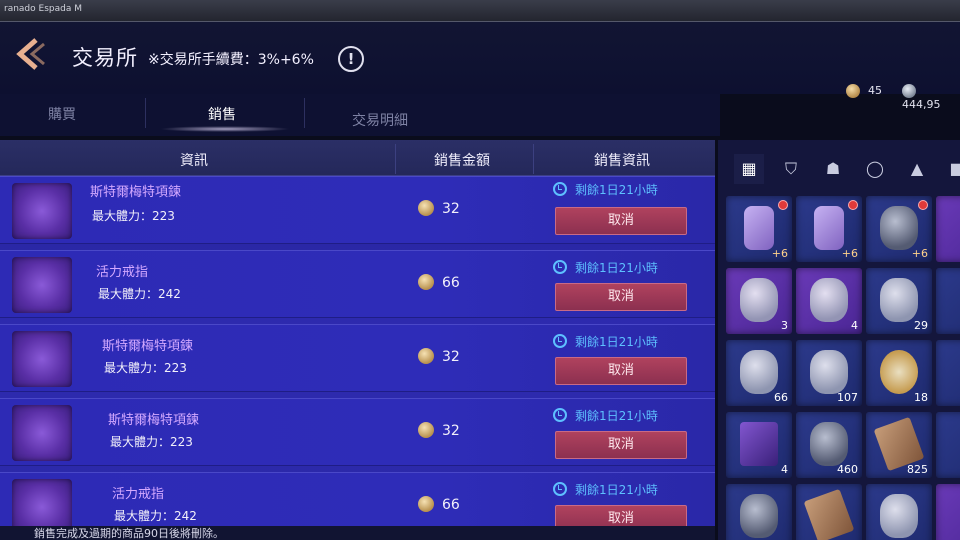 This screenshot has width=960, height=540. I want to click on item-name: 活力戒指, so click(122, 272).